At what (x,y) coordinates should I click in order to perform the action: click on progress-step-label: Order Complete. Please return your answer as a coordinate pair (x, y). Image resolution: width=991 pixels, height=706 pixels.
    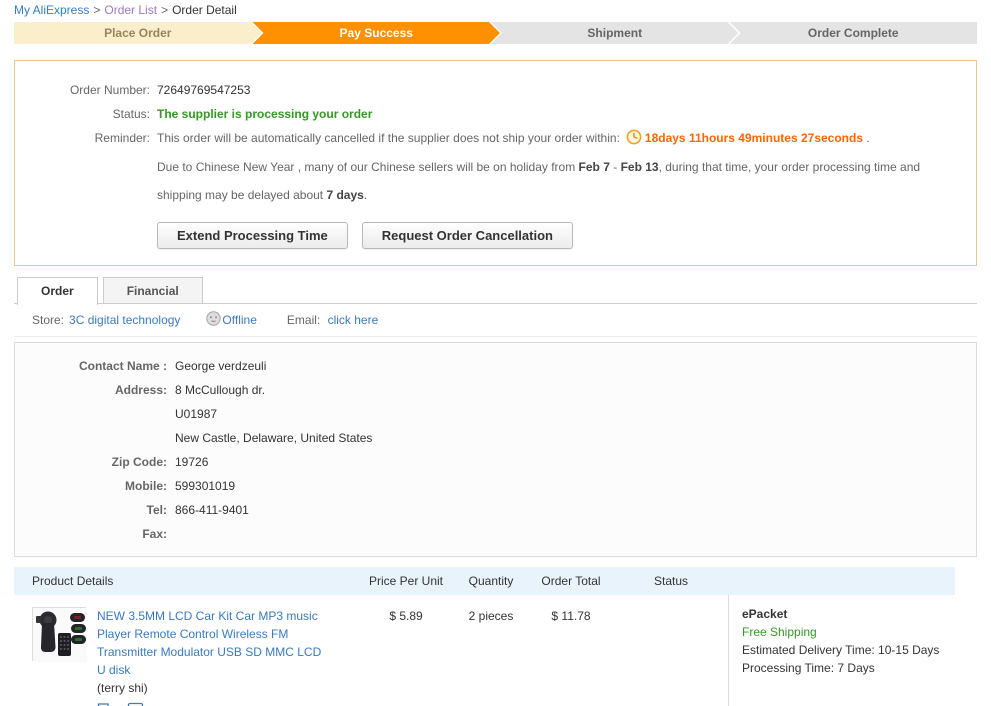
    Looking at the image, I should click on (853, 33).